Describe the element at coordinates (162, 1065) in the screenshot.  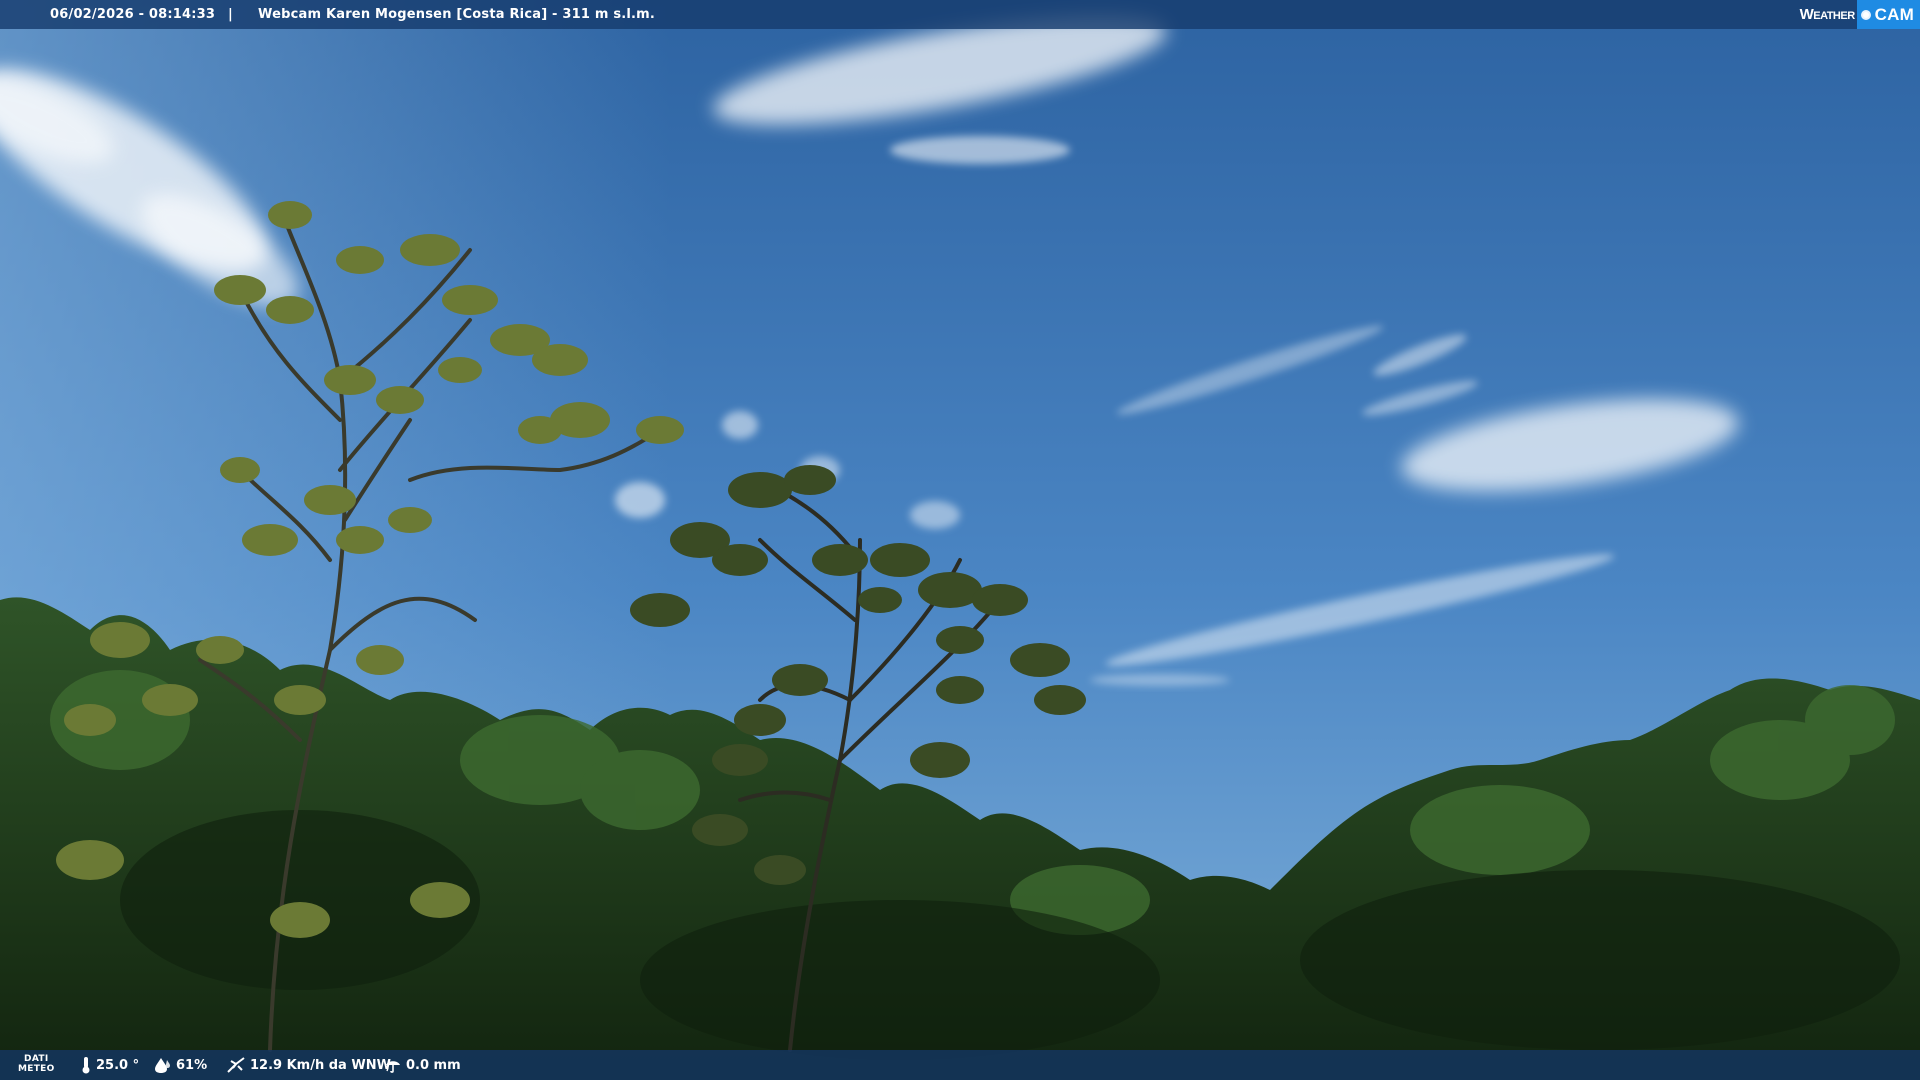
I see `humidity-drop-icon` at that location.